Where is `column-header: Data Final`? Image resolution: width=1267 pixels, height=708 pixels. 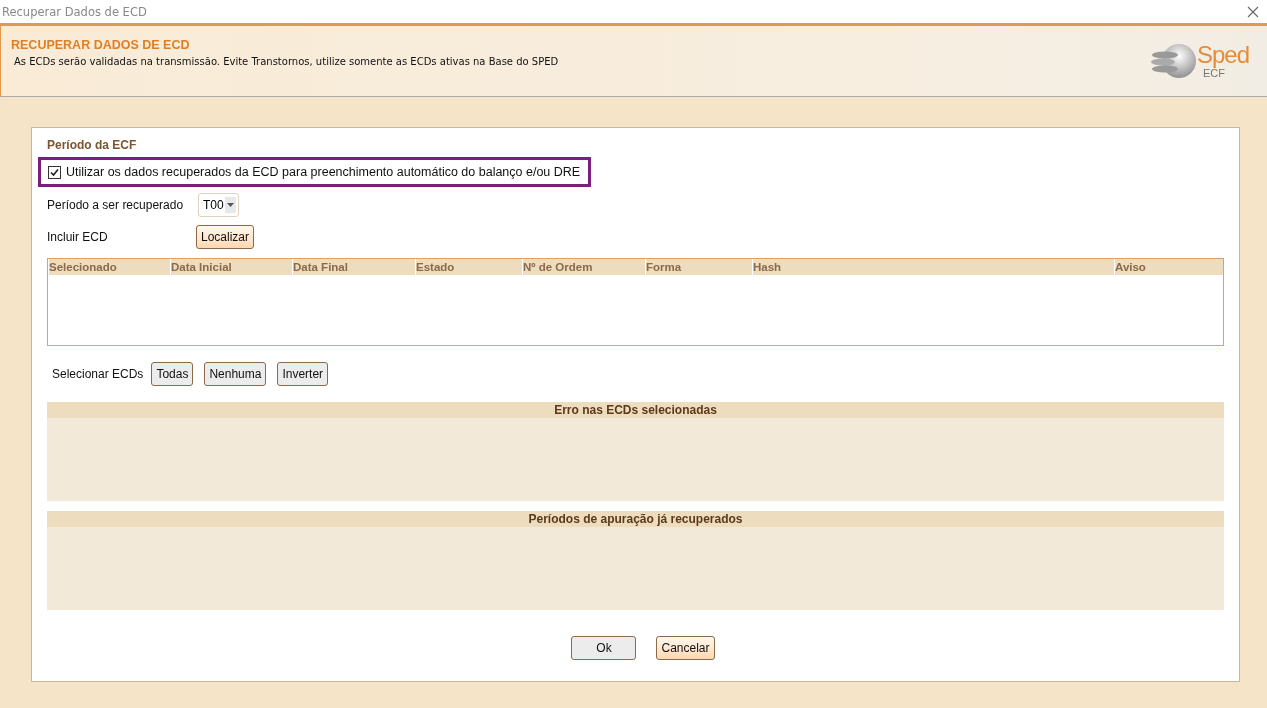 column-header: Data Final is located at coordinates (353, 267).